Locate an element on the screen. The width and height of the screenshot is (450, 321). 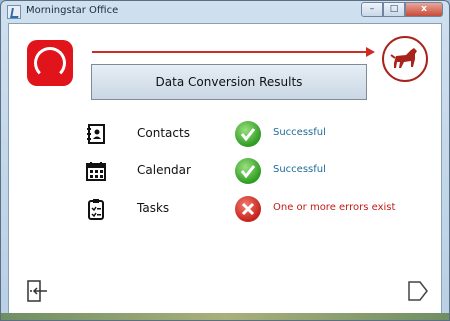
window-controls: – □ x is located at coordinates (402, 9).